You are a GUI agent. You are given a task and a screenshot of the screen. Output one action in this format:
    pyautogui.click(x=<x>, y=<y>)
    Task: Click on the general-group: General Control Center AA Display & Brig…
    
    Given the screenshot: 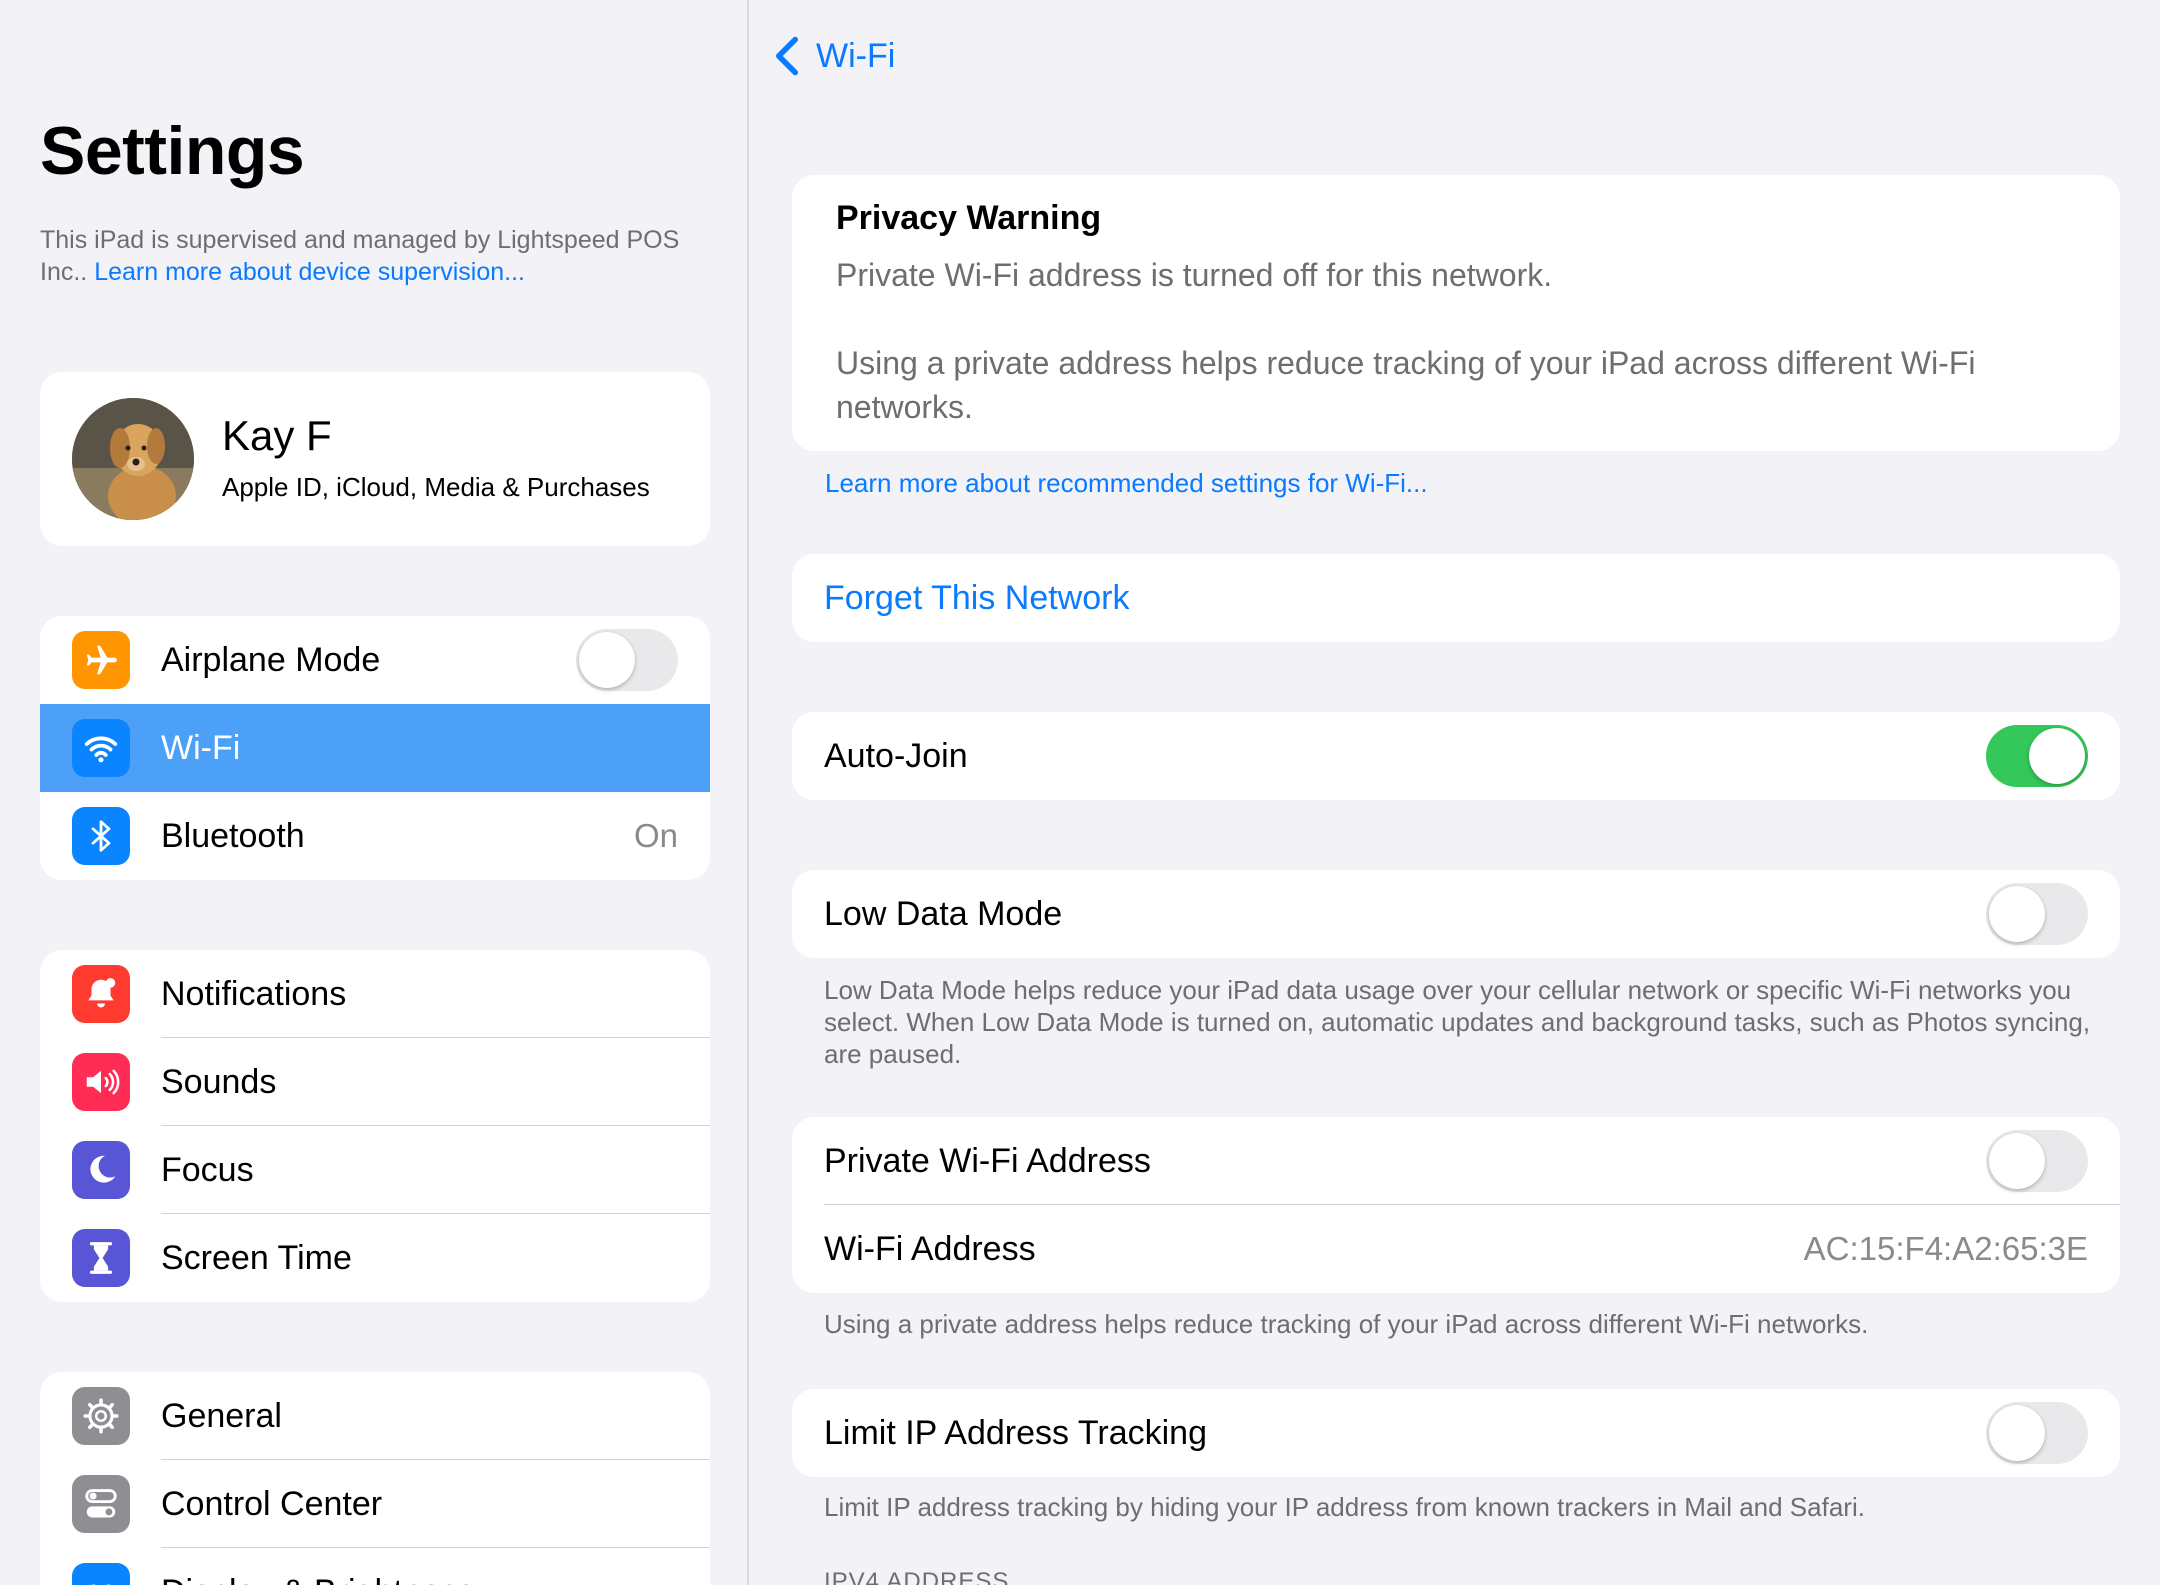 What is the action you would take?
    pyautogui.click(x=375, y=1478)
    